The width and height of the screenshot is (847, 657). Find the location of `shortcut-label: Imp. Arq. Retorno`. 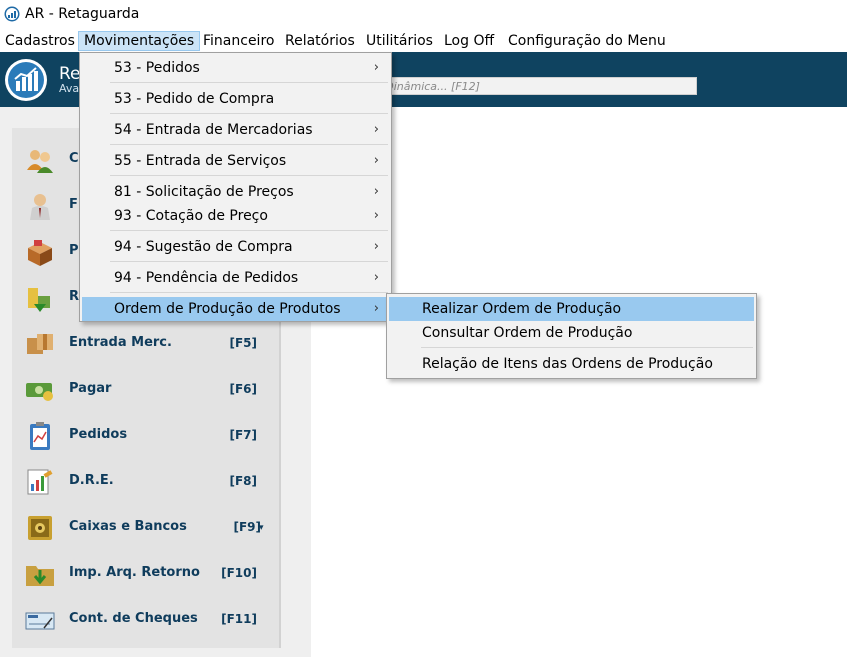

shortcut-label: Imp. Arq. Retorno is located at coordinates (134, 572).